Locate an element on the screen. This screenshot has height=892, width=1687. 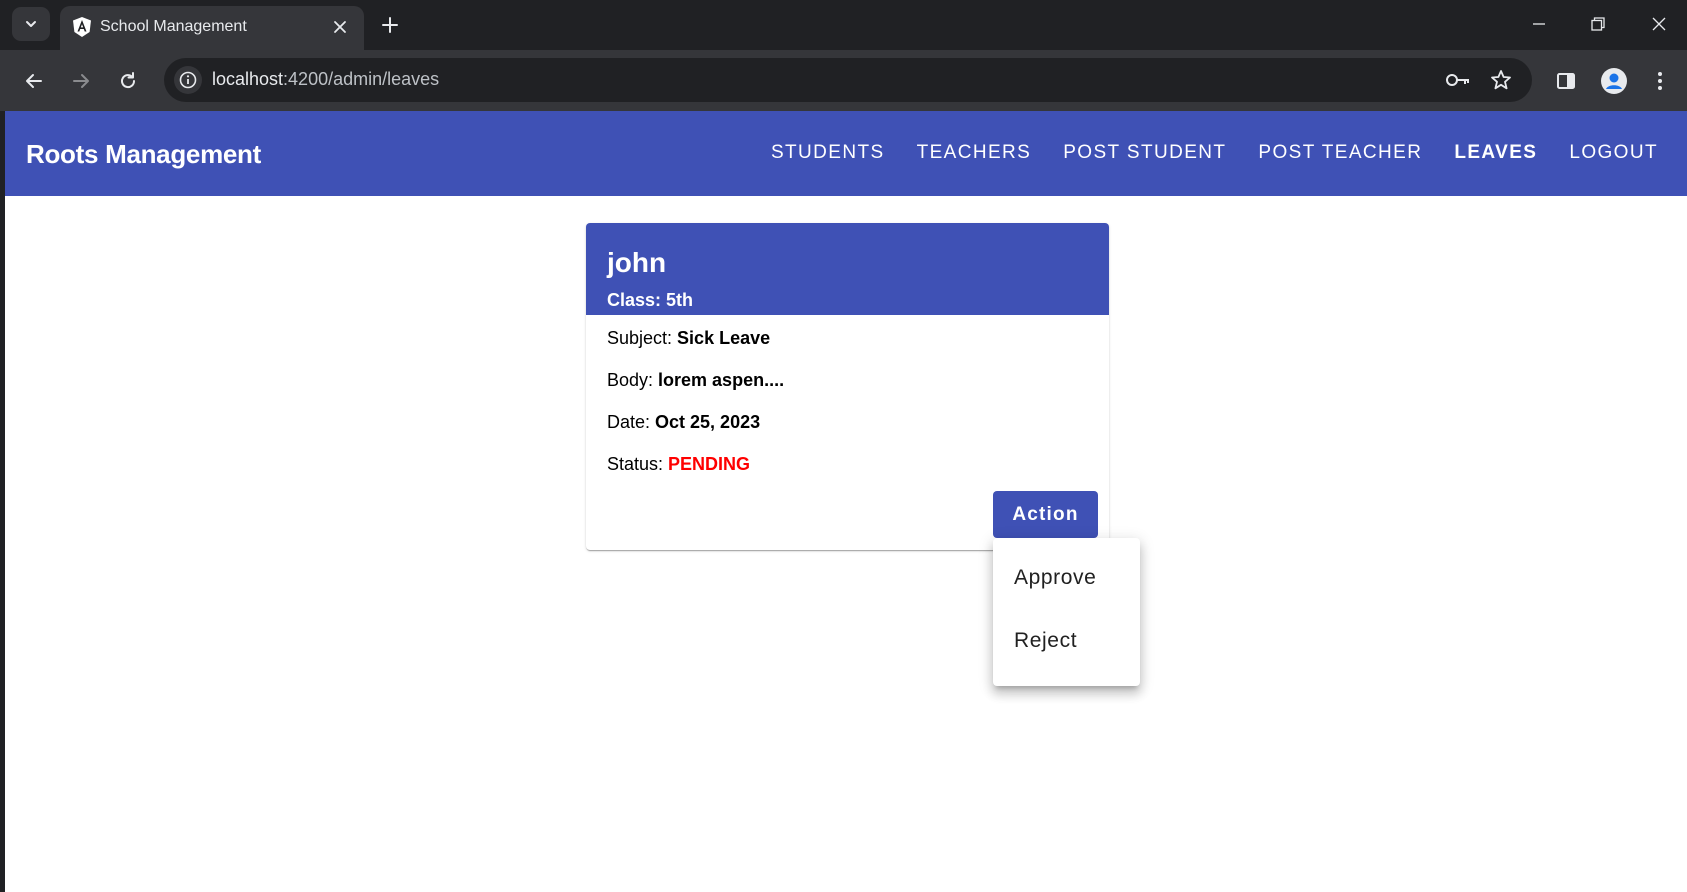
profile-button is located at coordinates (1614, 81).